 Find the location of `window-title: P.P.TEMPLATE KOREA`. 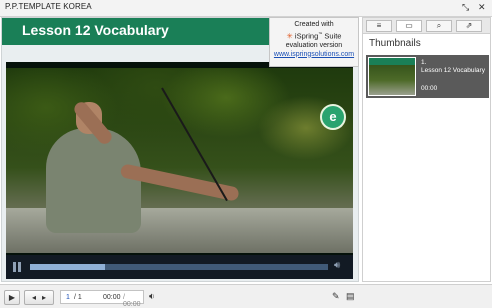

window-title: P.P.TEMPLATE KOREA is located at coordinates (48, 6).